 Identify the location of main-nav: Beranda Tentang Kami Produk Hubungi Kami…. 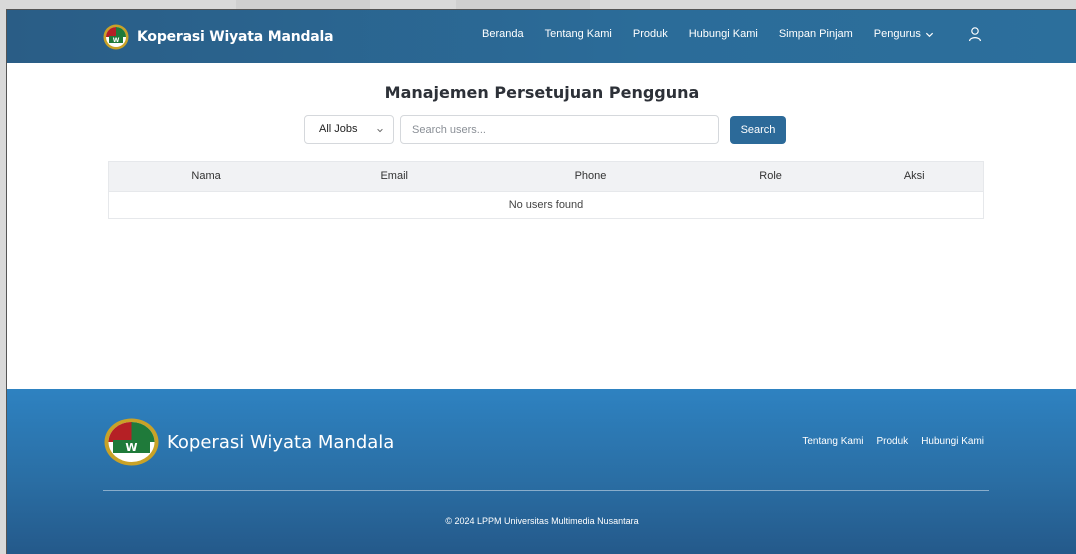
(718, 34).